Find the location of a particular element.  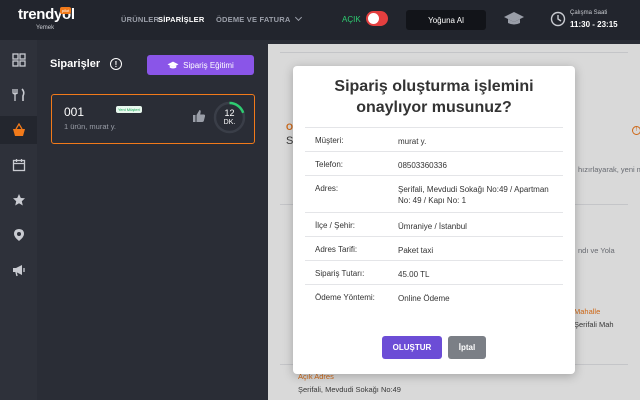

info-icon: ! is located at coordinates (116, 64).